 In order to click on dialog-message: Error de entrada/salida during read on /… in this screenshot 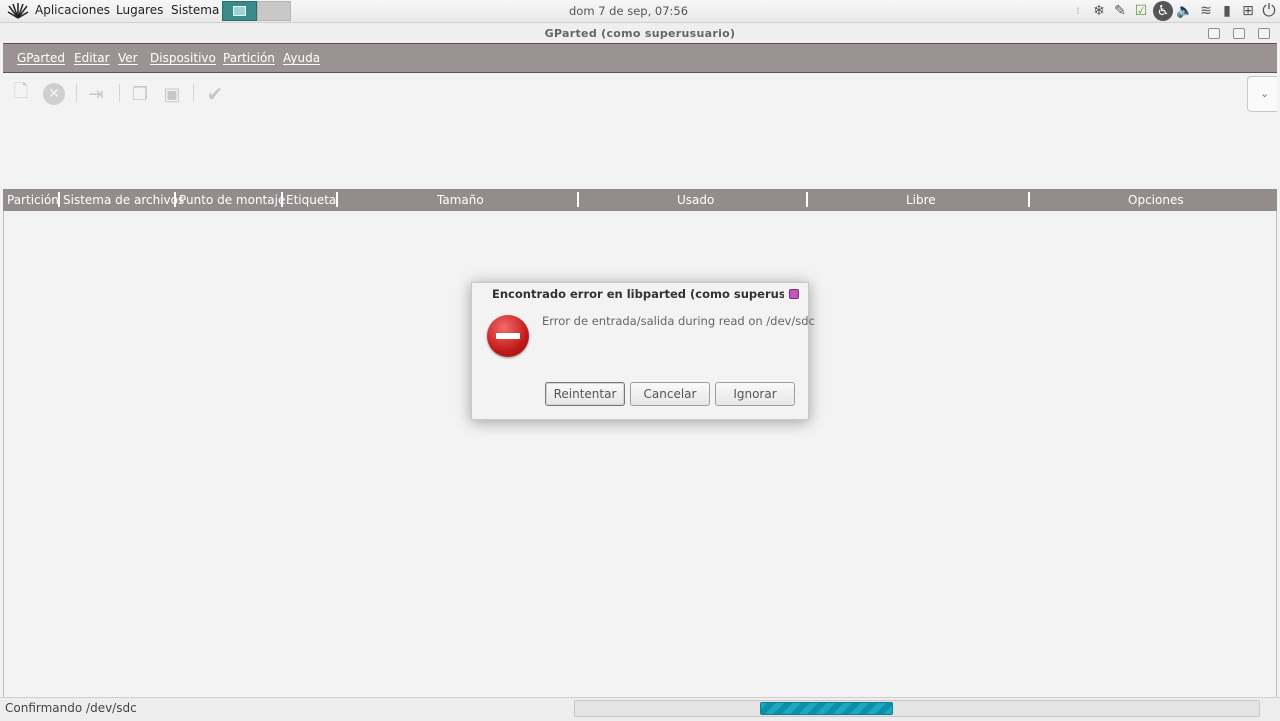, I will do `click(678, 321)`.